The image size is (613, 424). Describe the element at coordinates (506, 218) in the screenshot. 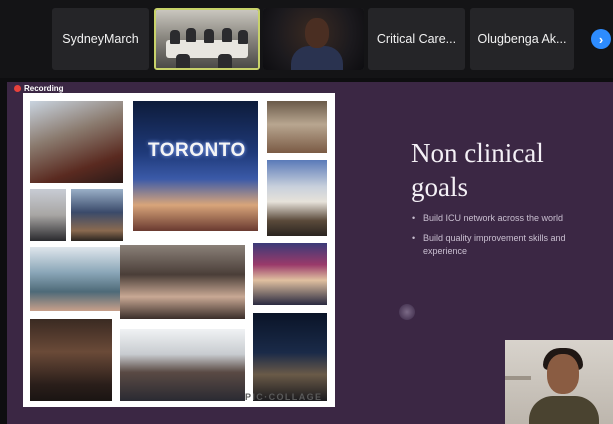

I see `slide-bullet: Build ICU network across the world` at that location.